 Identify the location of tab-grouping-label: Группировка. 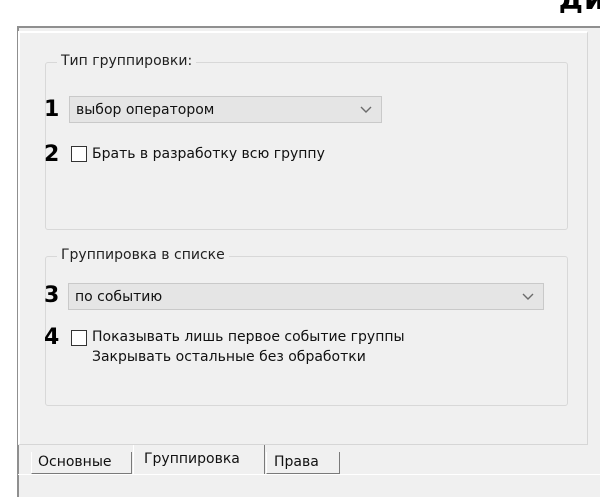
(192, 459).